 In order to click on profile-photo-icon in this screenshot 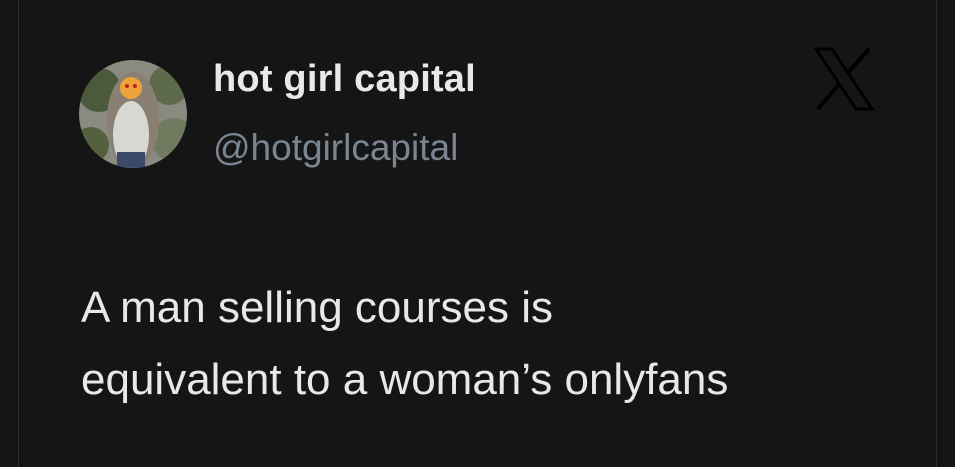, I will do `click(133, 114)`.